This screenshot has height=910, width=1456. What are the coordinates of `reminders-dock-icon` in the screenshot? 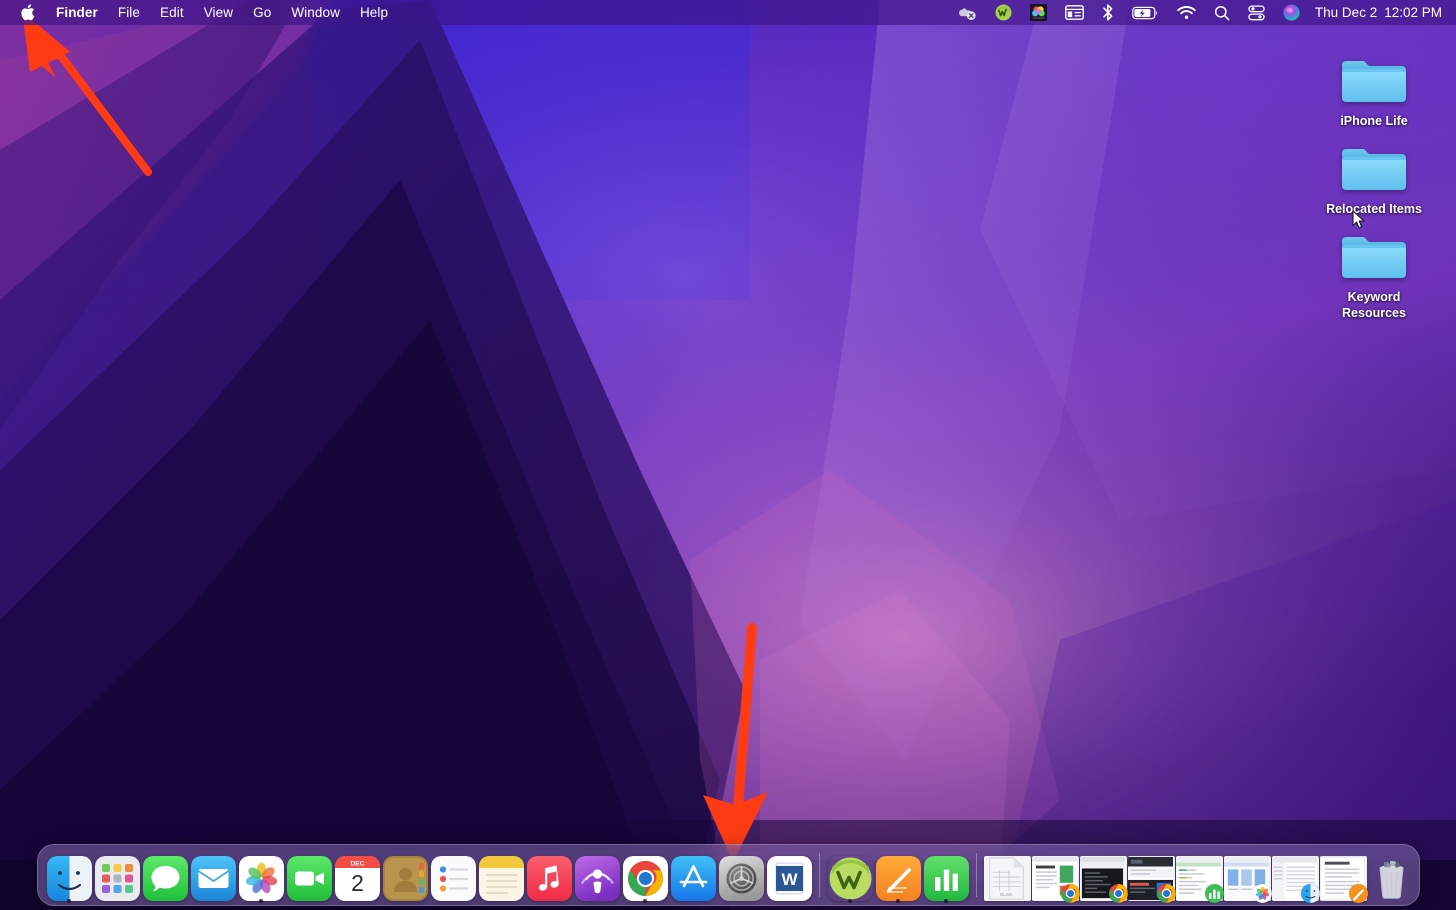 It's located at (453, 874).